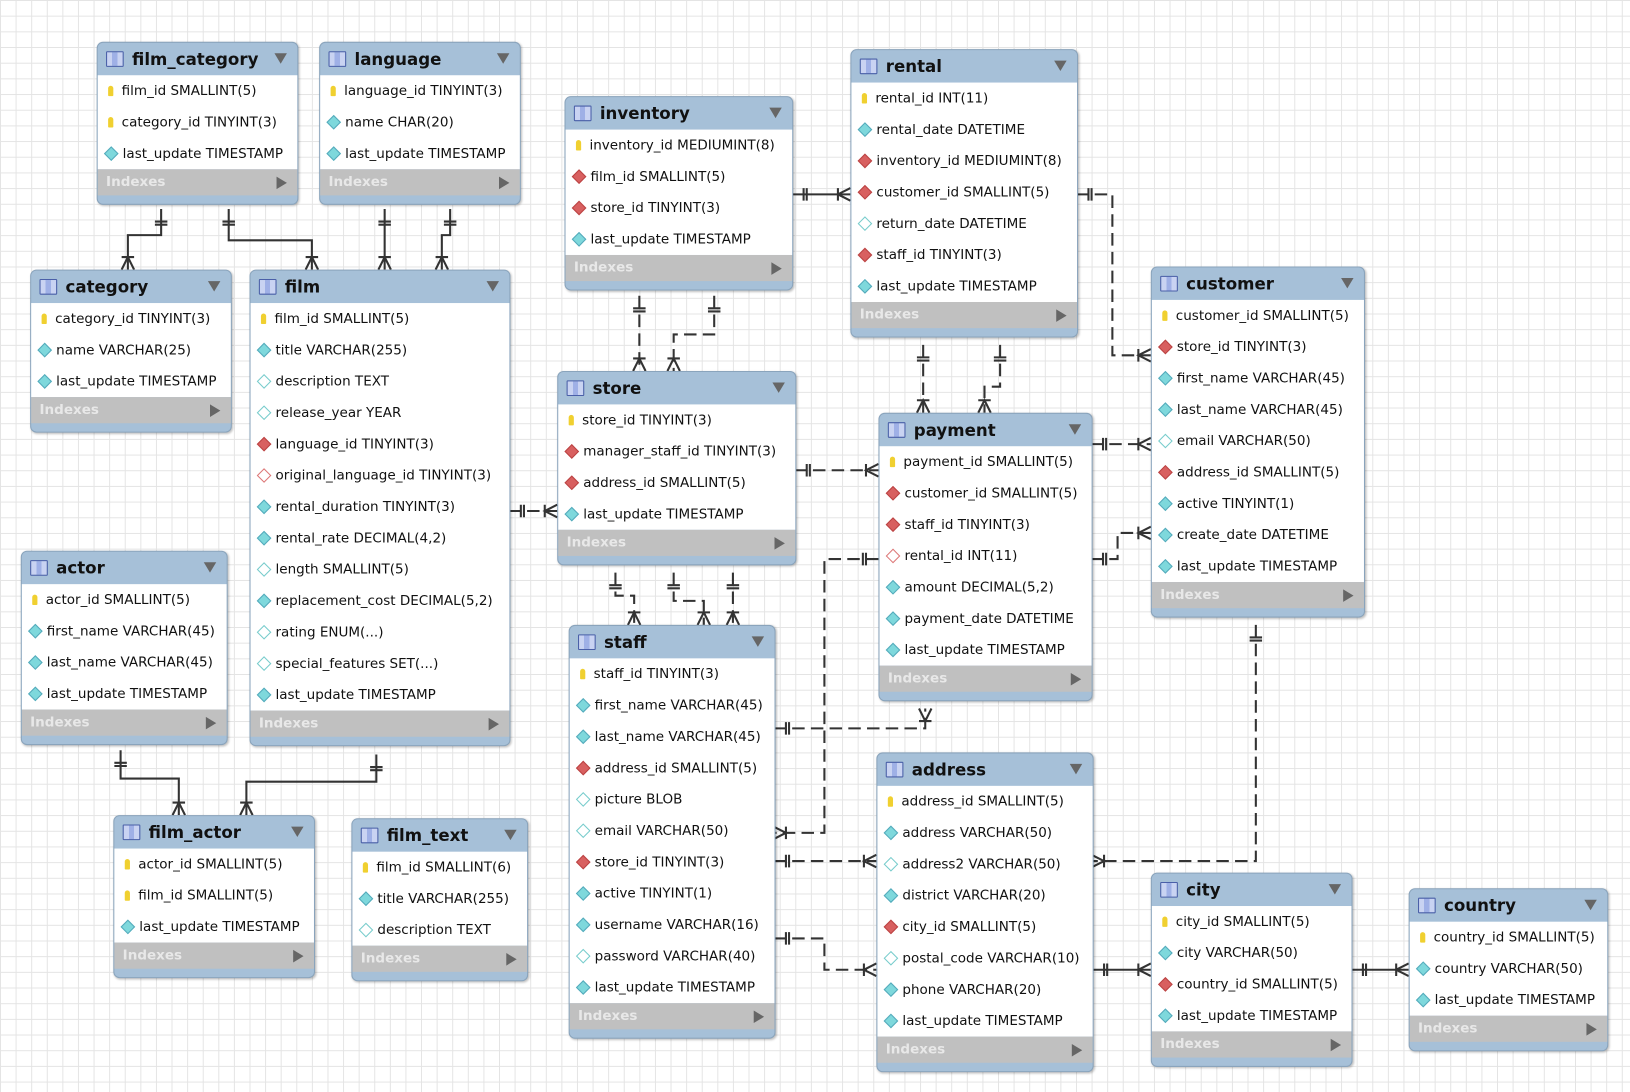  What do you see at coordinates (672, 642) in the screenshot?
I see `table-header: staff` at bounding box center [672, 642].